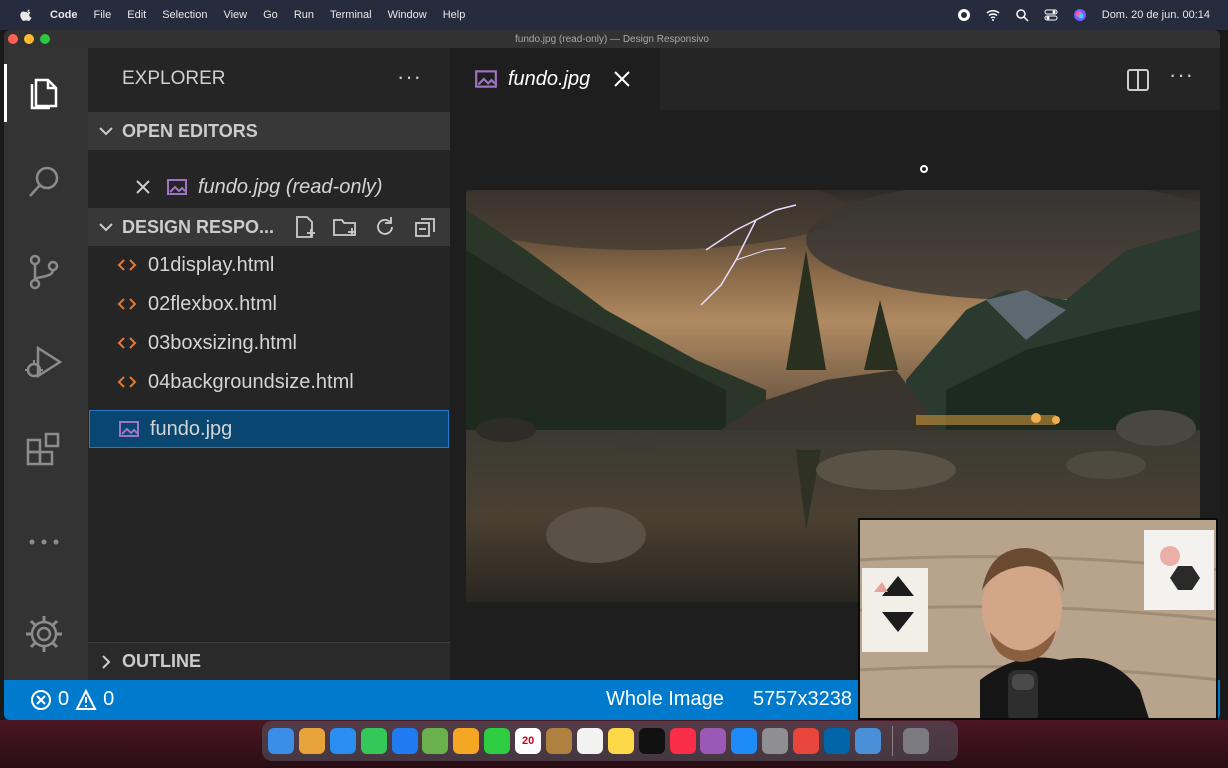 The width and height of the screenshot is (1228, 768). What do you see at coordinates (44, 634) in the screenshot?
I see `manage-activity-button` at bounding box center [44, 634].